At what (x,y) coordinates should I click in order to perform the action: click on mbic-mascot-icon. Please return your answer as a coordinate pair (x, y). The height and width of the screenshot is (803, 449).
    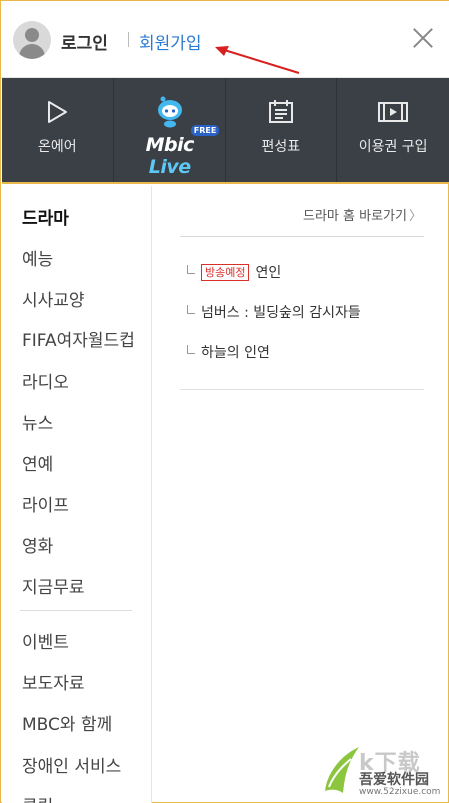
    Looking at the image, I should click on (169, 112).